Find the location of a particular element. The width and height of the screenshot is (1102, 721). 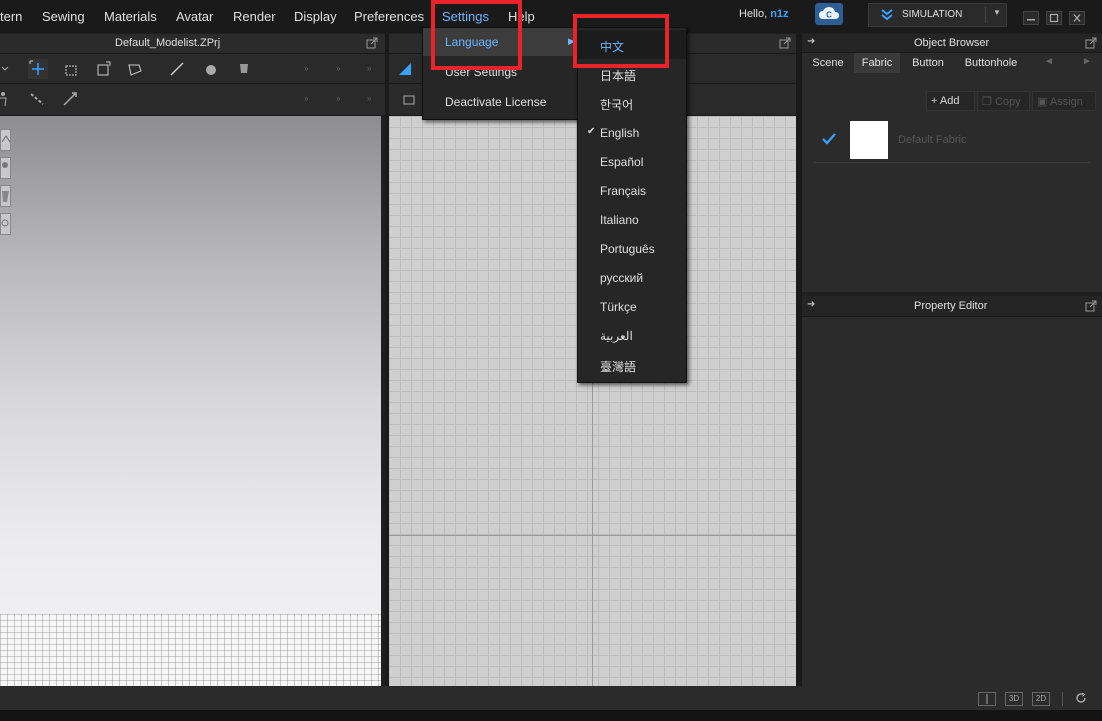

tab-buttonhole: Buttonhole is located at coordinates (991, 63).